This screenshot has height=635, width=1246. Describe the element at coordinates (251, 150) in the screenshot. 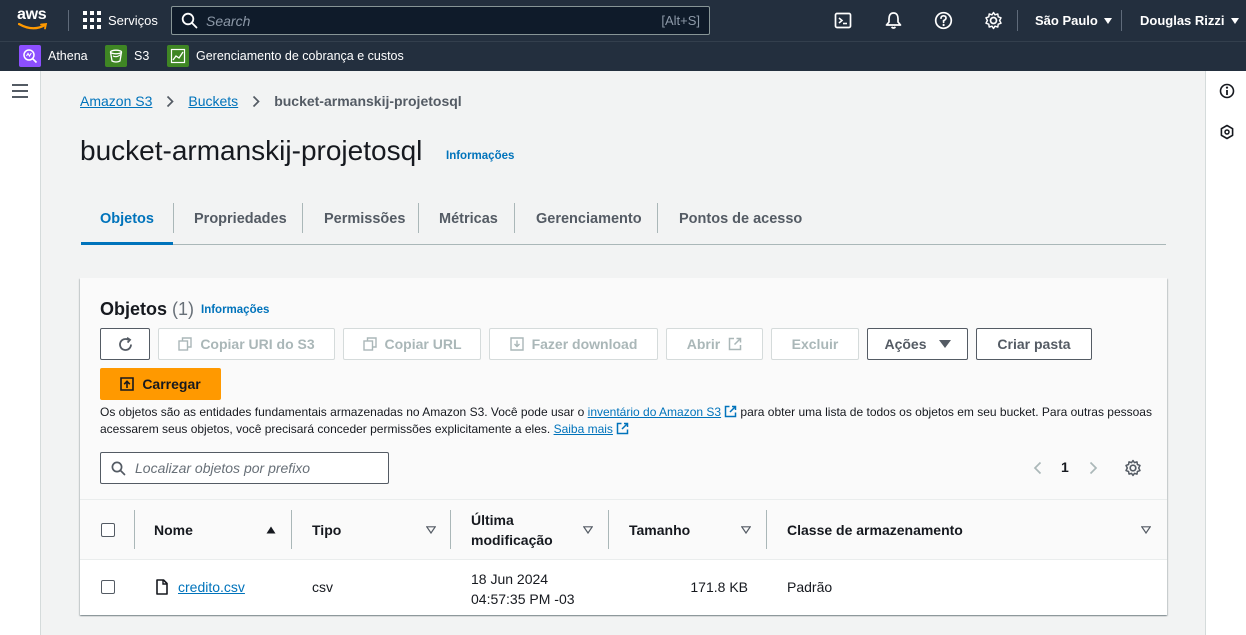

I see `page-title: bucket-armanskij-projetosql` at that location.